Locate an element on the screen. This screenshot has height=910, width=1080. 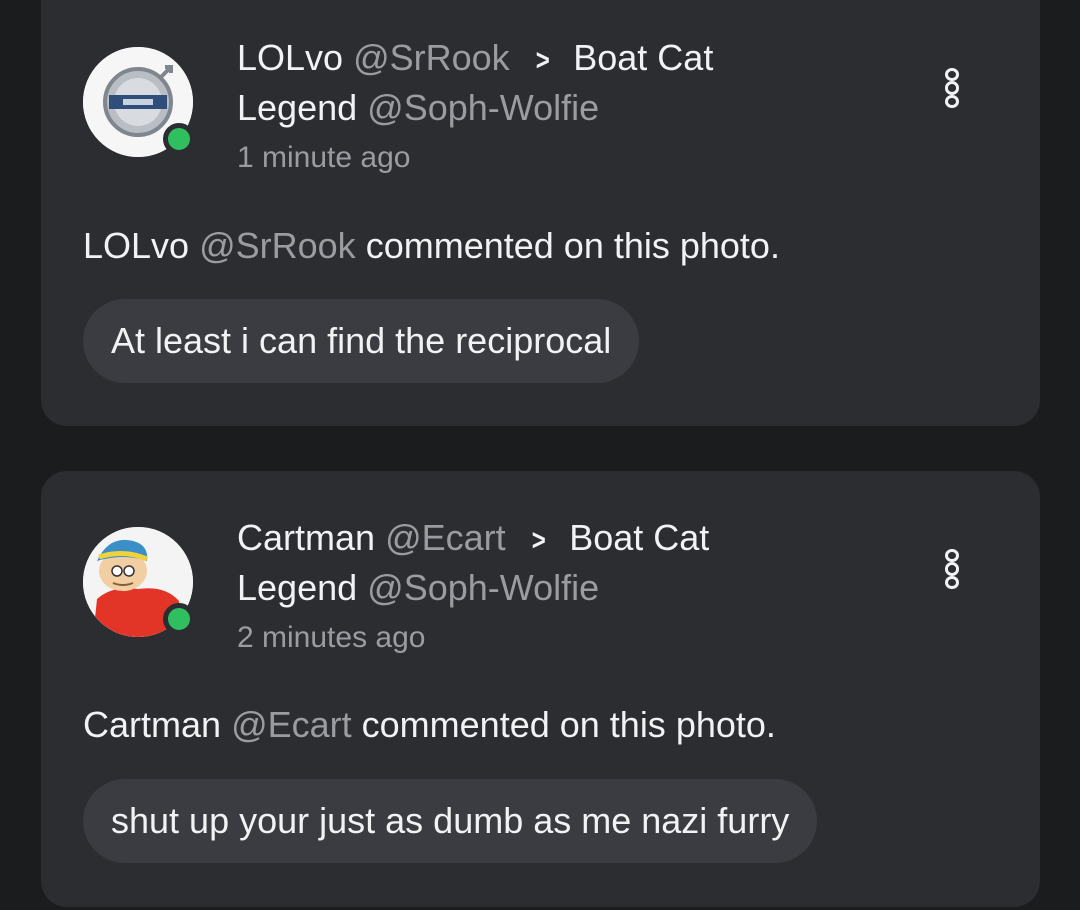
activity-author-handle: @Ecart is located at coordinates (291, 724).